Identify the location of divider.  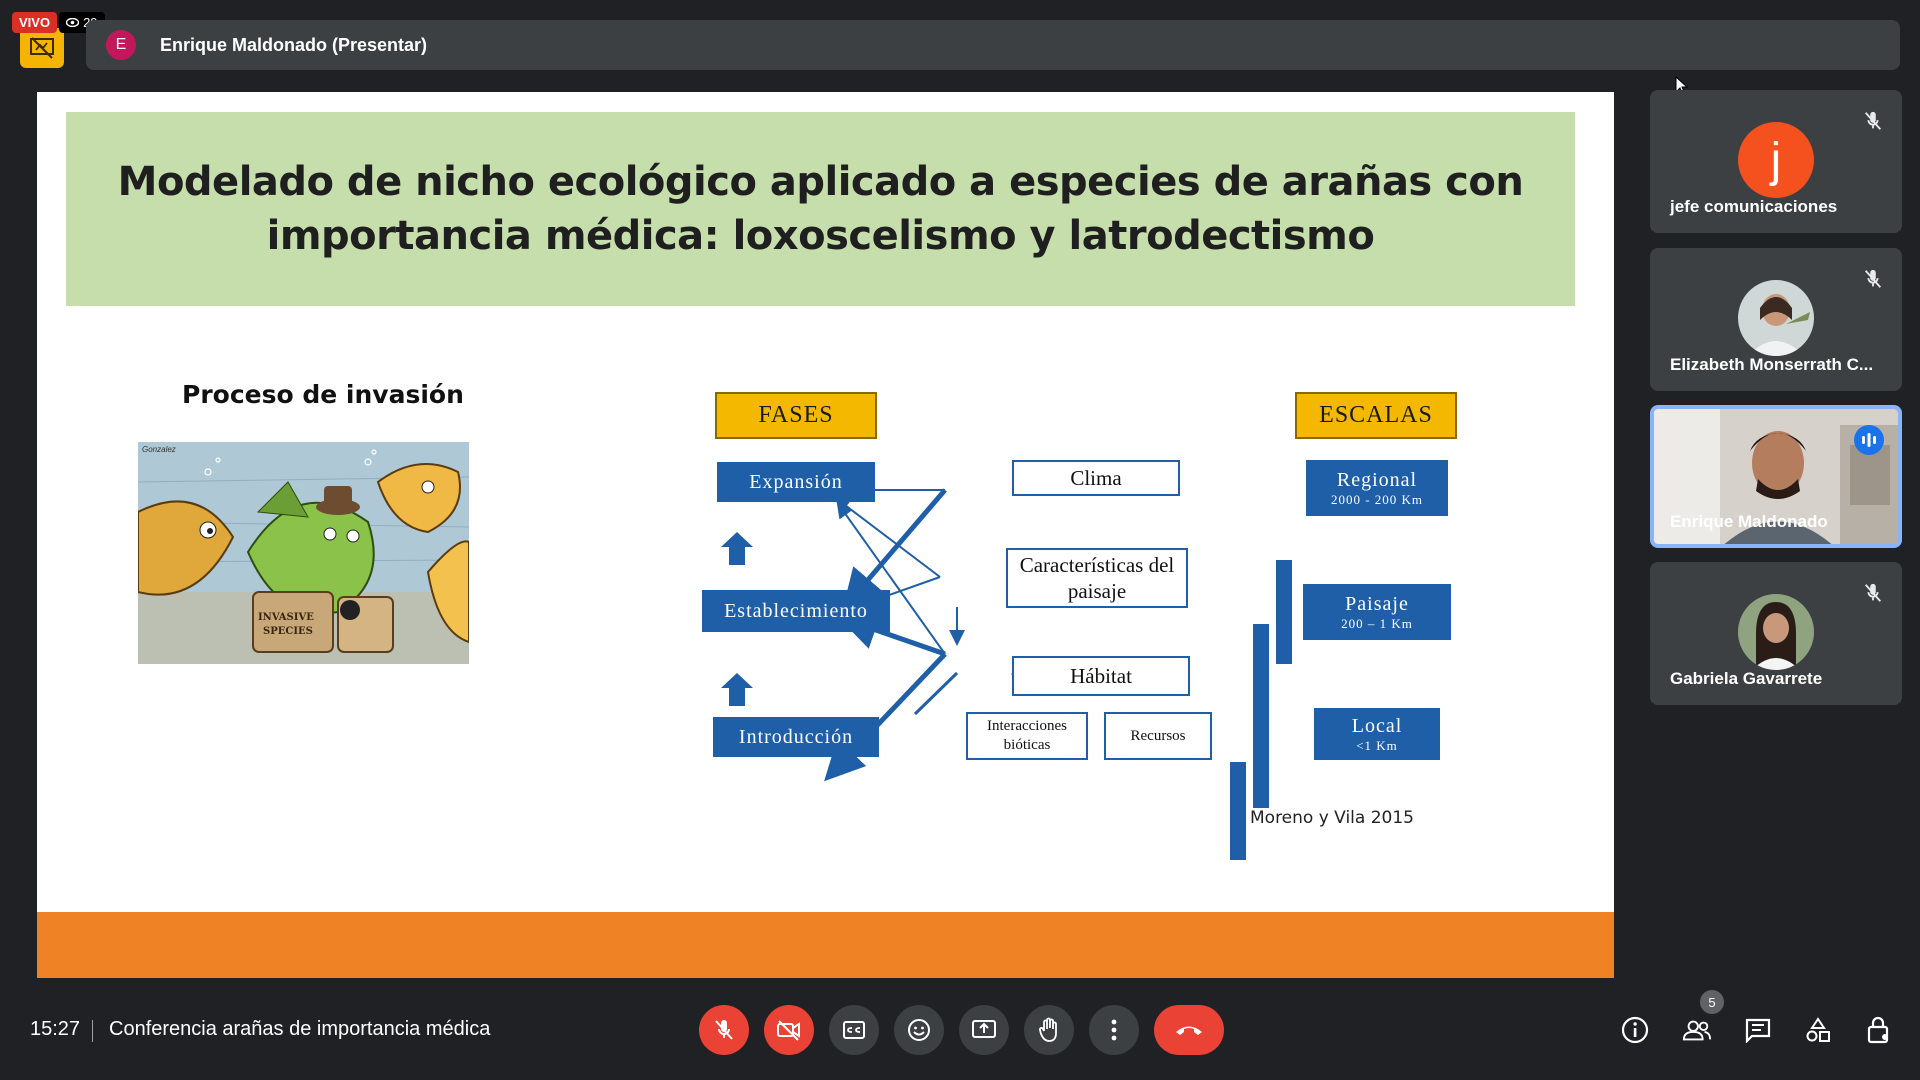
(92, 1031).